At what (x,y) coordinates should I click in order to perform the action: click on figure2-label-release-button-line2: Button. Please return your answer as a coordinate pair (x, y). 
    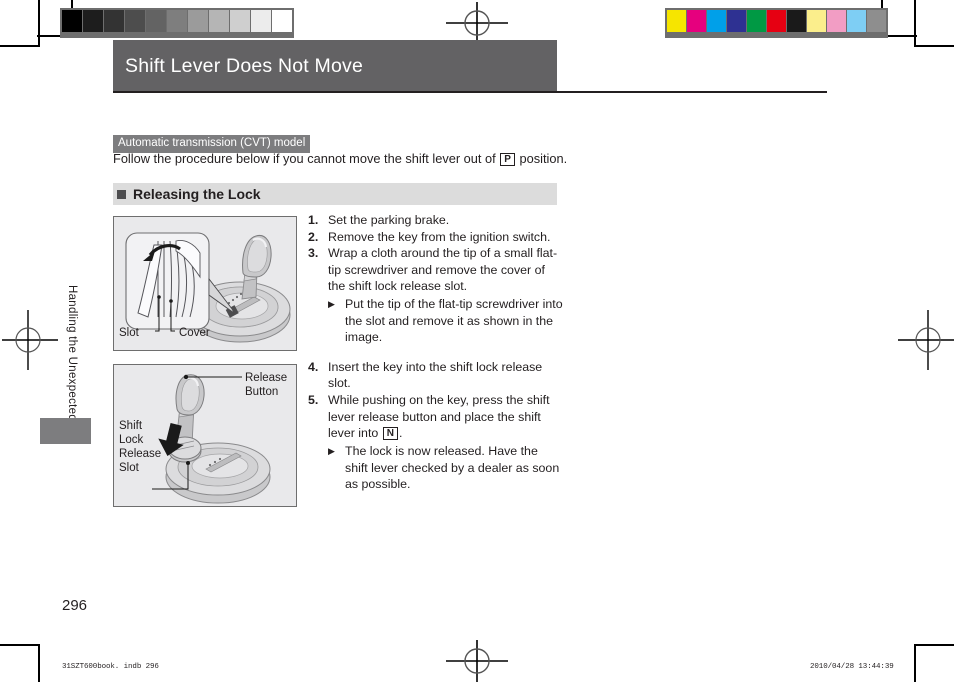
    Looking at the image, I should click on (261, 392).